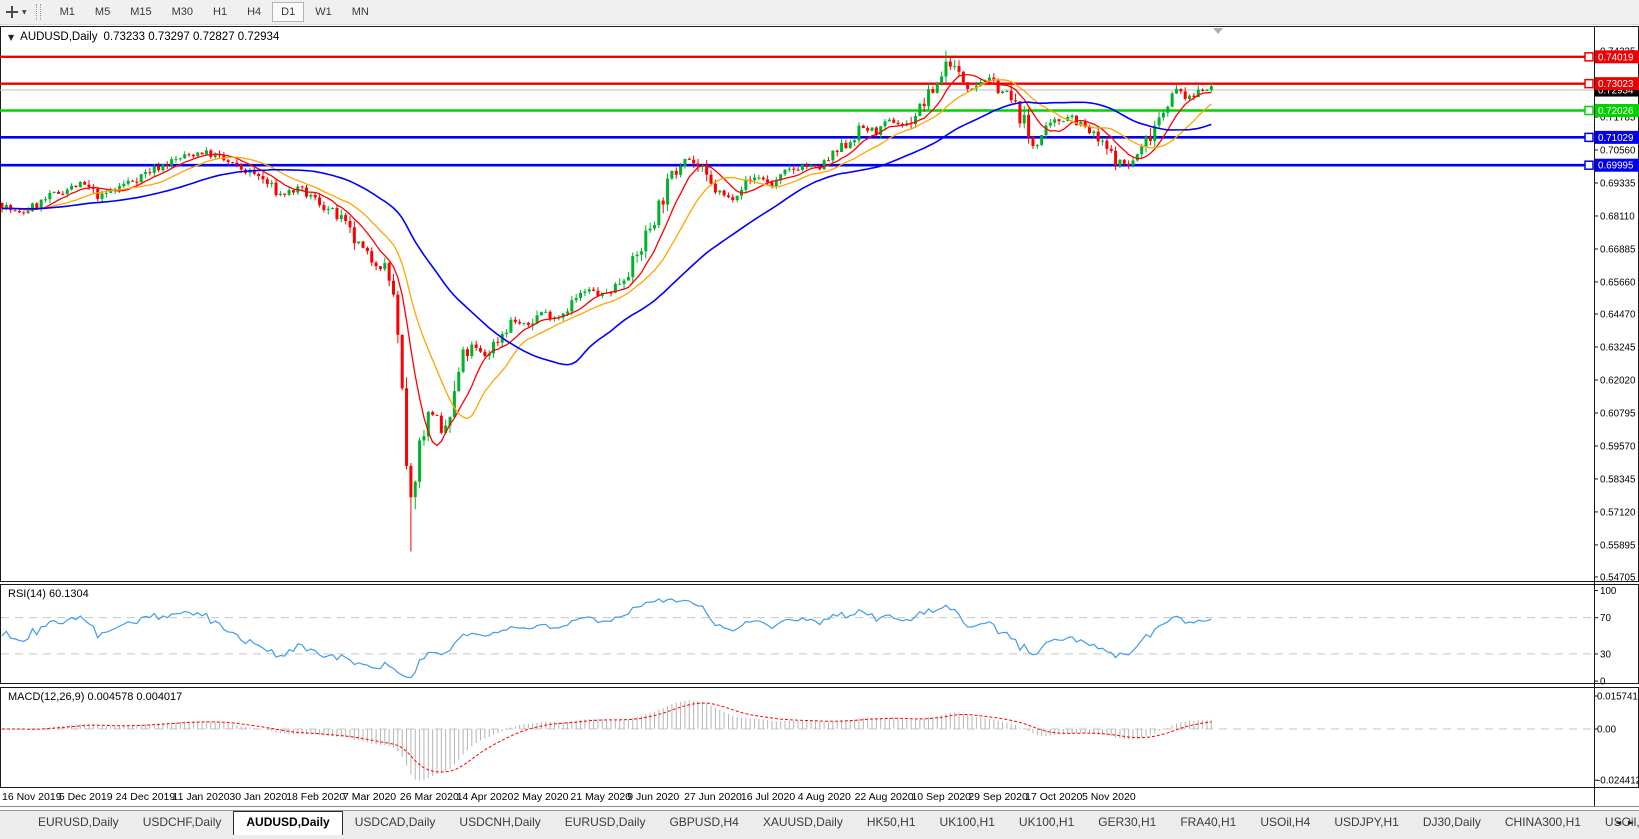 This screenshot has height=839, width=1639. What do you see at coordinates (24, 12) in the screenshot?
I see `chevron-down-icon: ▼` at bounding box center [24, 12].